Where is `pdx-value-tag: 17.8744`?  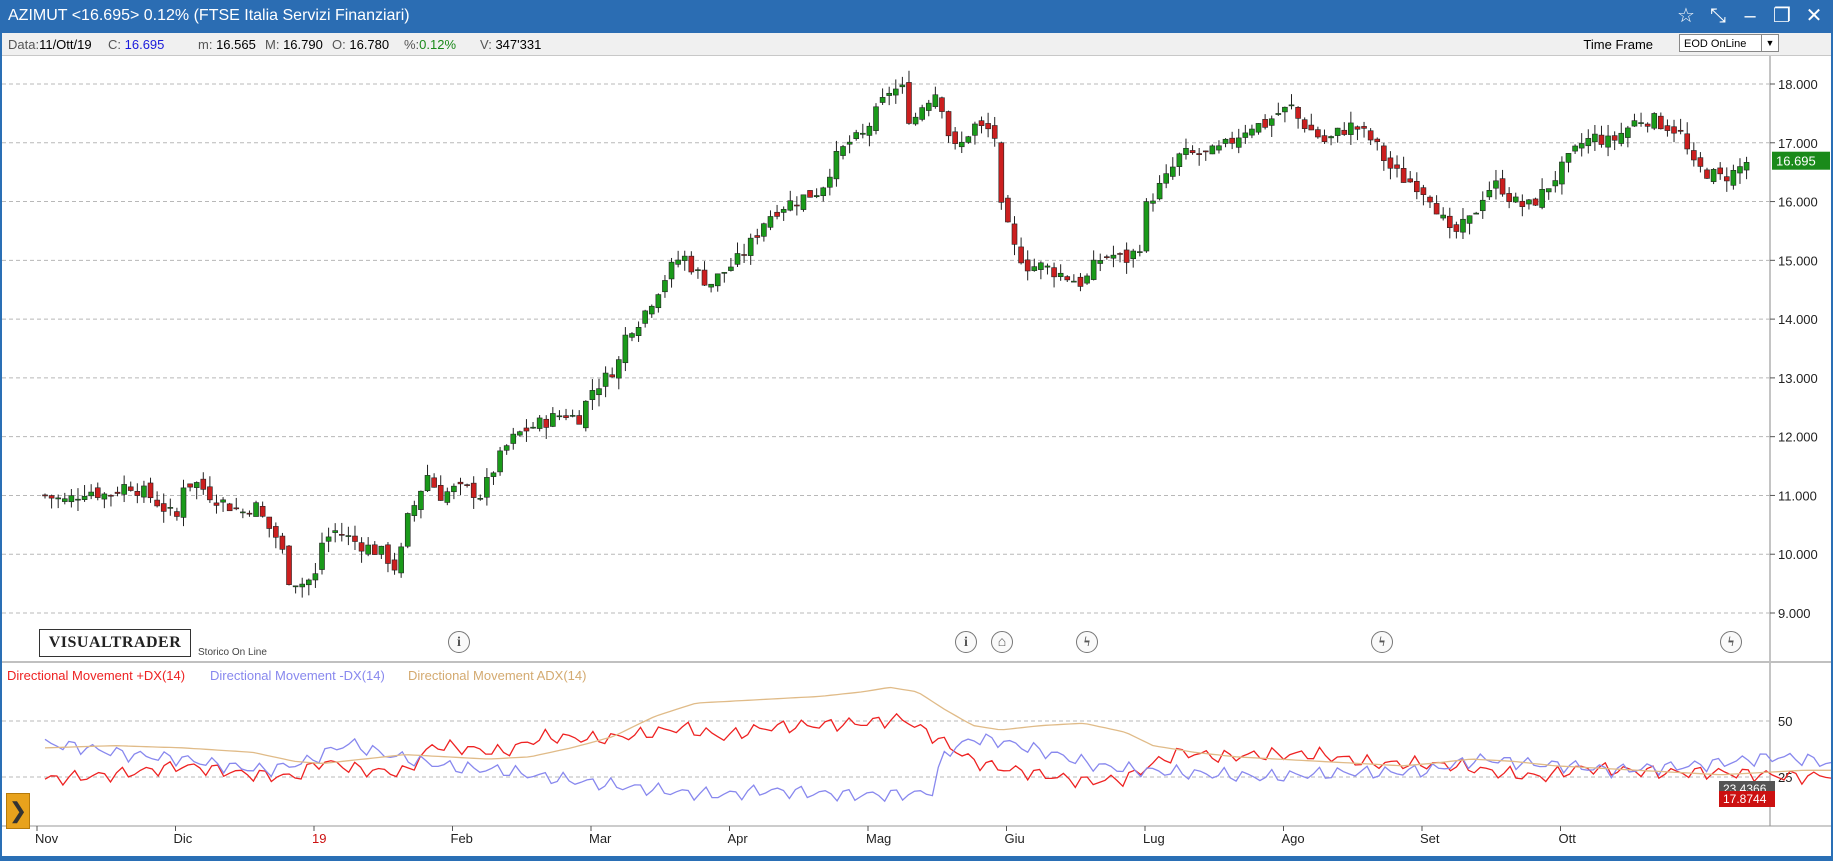
pdx-value-tag: 17.8744 is located at coordinates (1747, 799).